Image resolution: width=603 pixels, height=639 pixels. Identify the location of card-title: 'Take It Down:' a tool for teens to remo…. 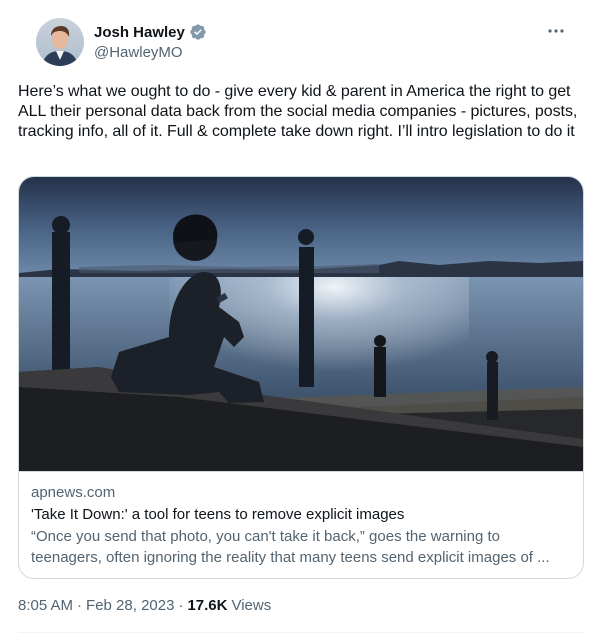
(218, 514).